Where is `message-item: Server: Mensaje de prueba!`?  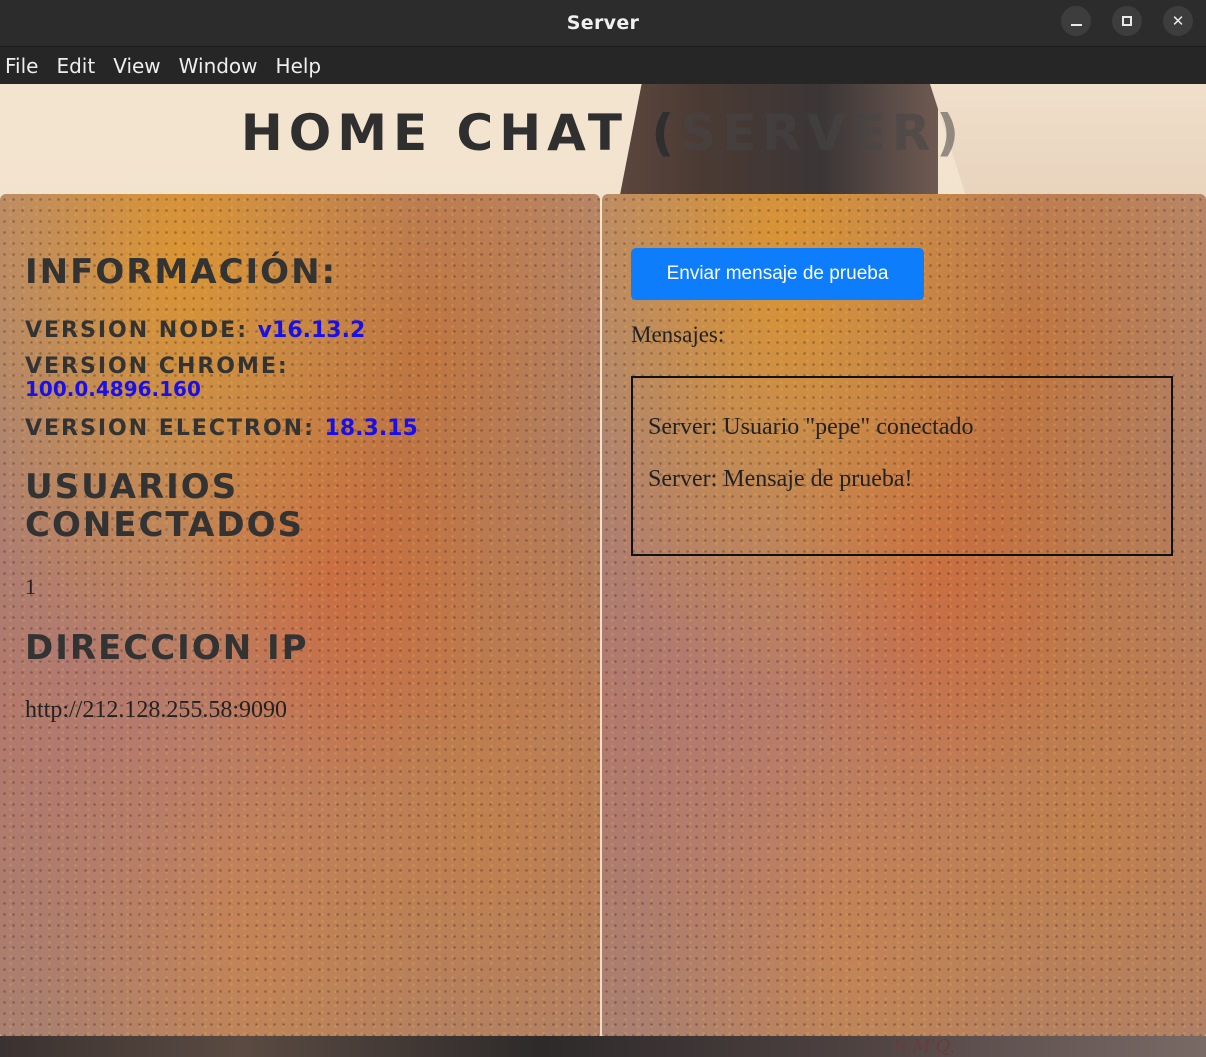 message-item: Server: Mensaje de prueba! is located at coordinates (780, 479).